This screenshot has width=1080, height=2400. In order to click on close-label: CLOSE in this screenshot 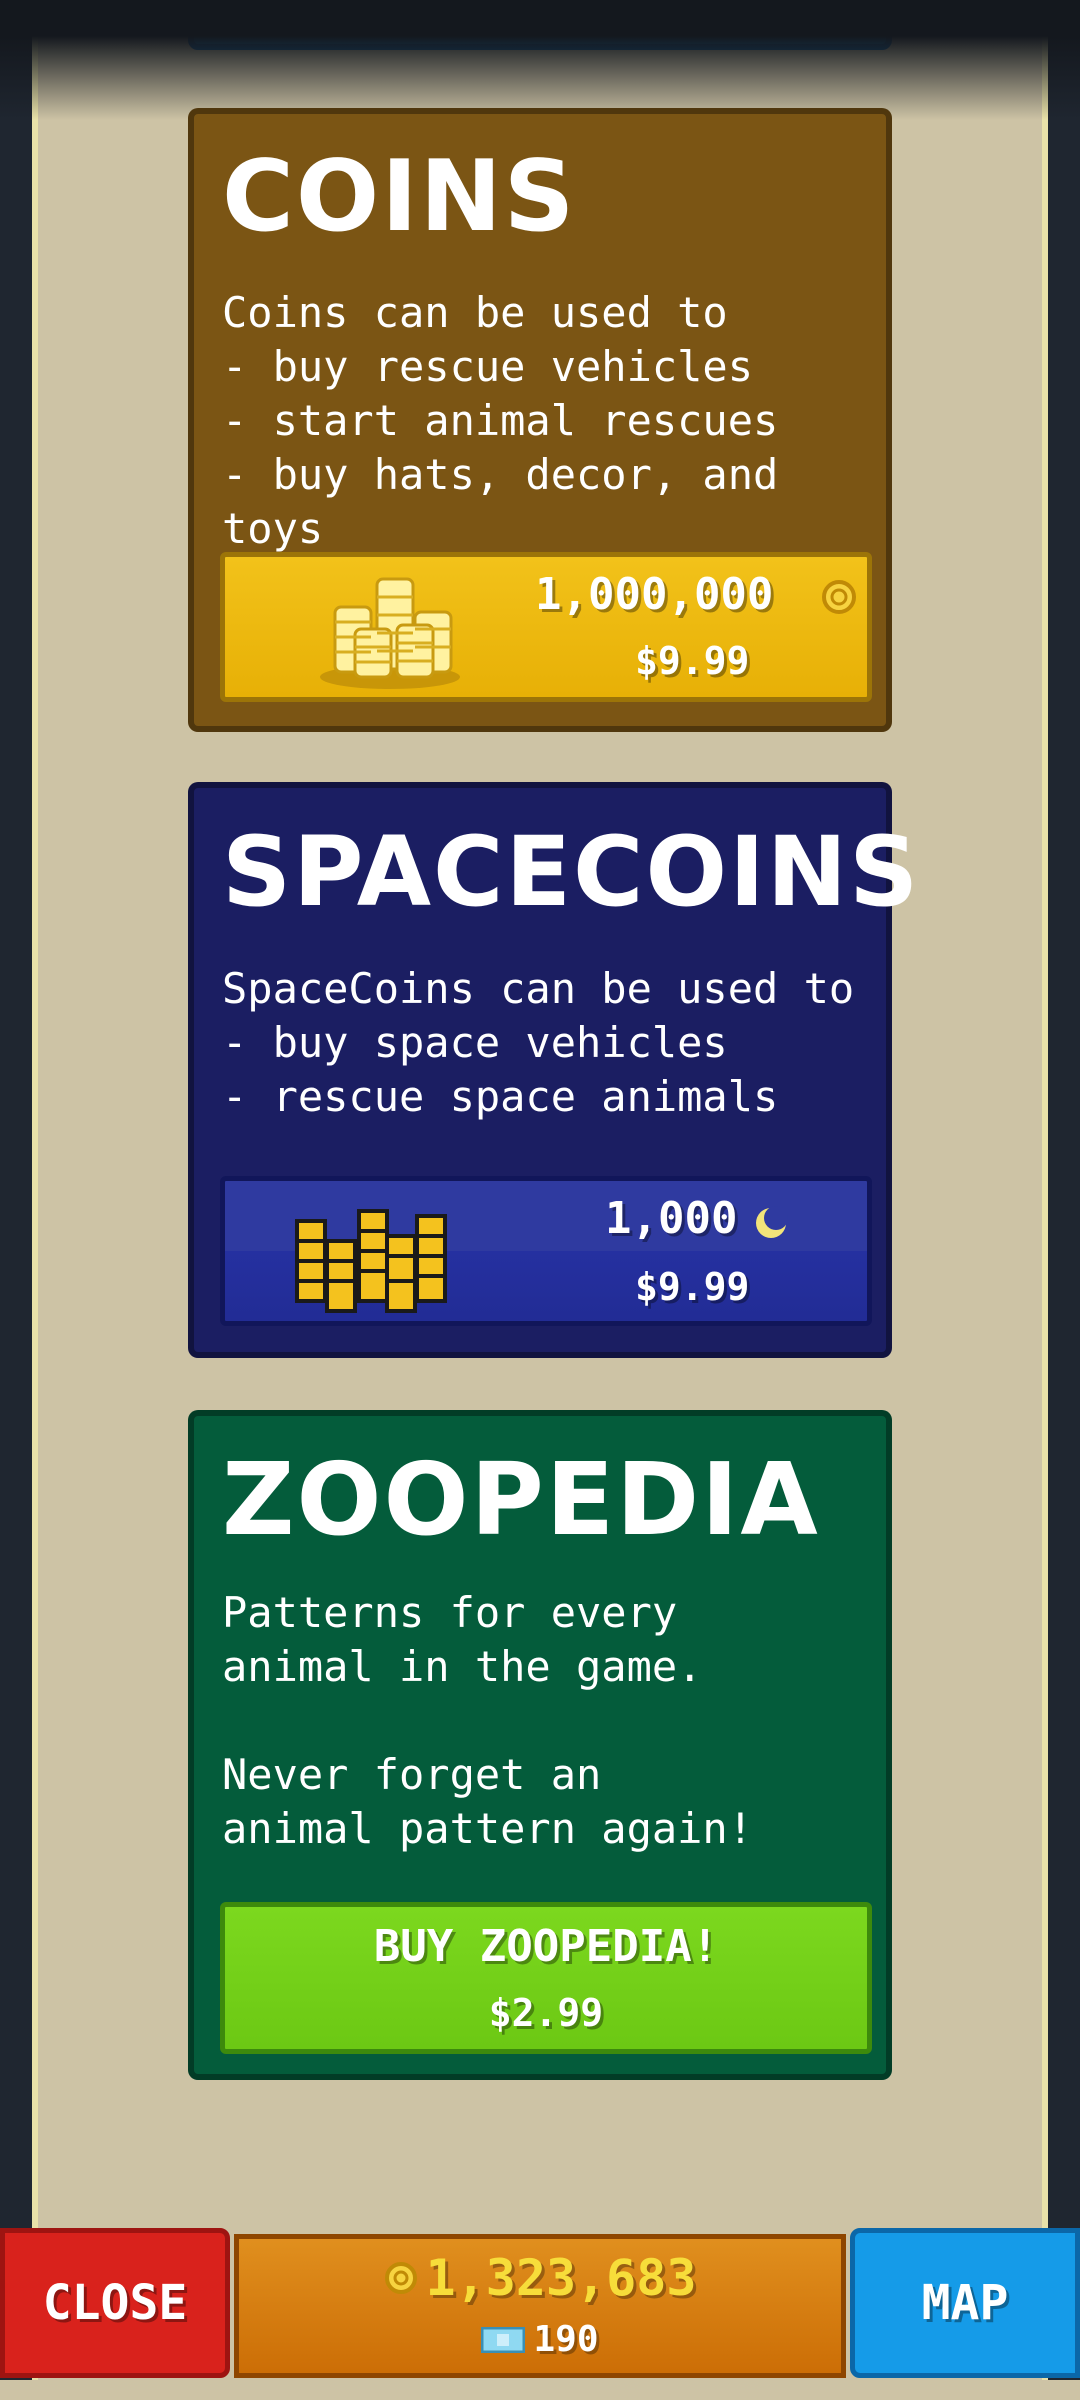, I will do `click(115, 2303)`.